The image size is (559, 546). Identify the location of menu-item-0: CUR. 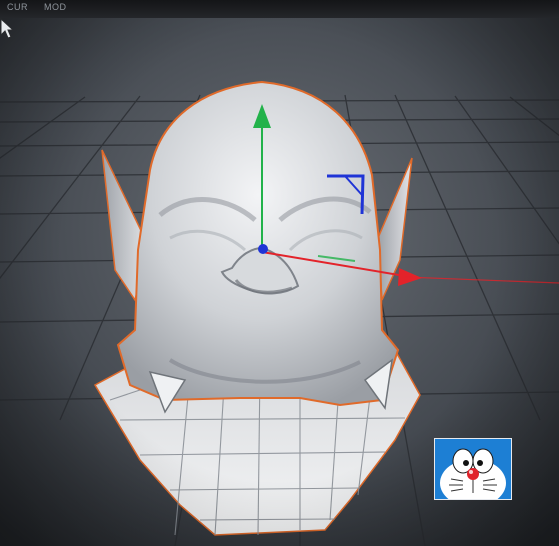
(17, 7).